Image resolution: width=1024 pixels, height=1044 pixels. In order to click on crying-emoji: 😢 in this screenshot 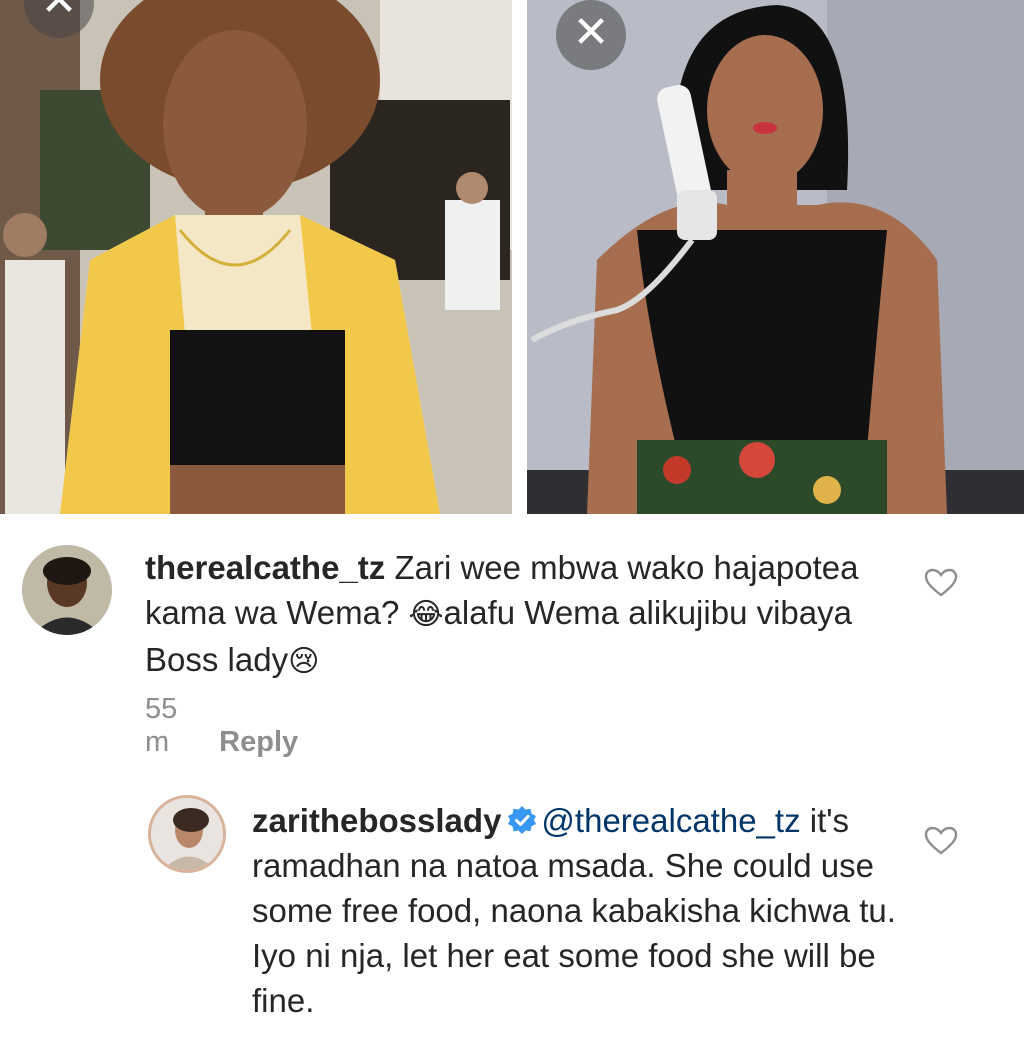, I will do `click(304, 661)`.